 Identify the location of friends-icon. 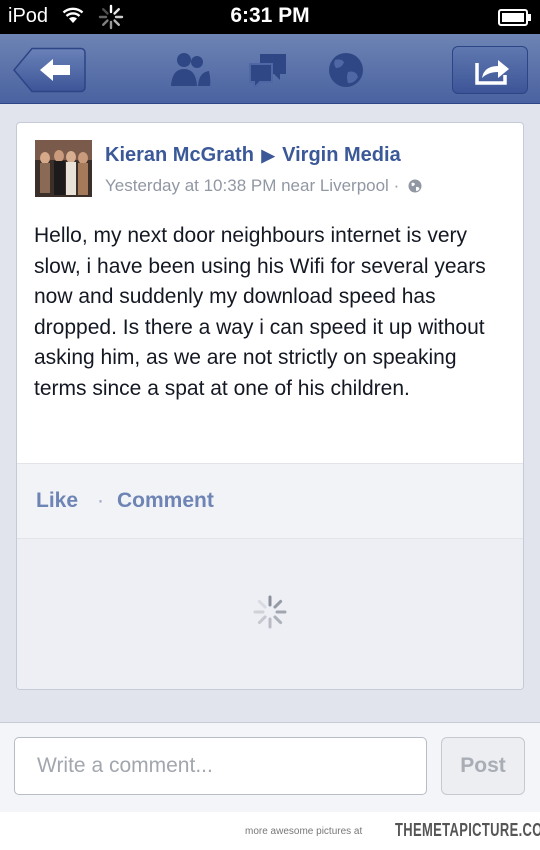
(190, 70).